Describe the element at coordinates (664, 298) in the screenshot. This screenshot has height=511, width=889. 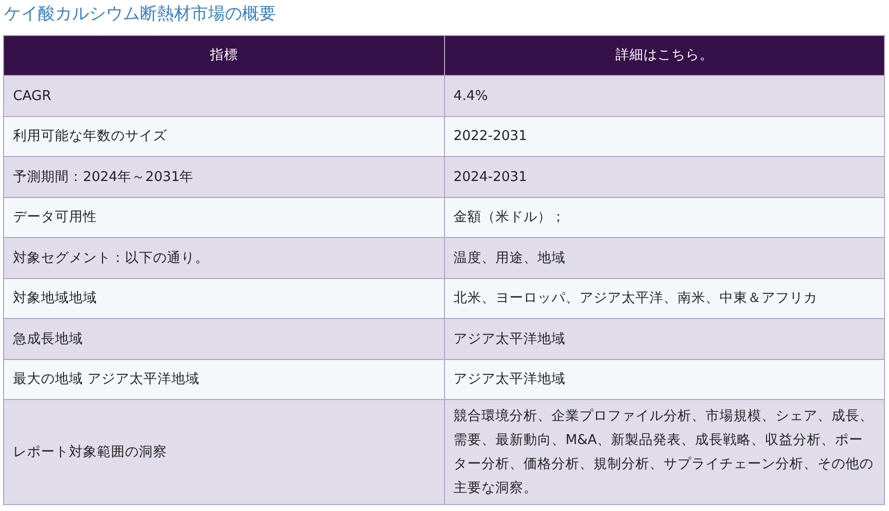
I see `table-cell: 北米、ヨーロッパ、アジア太平洋、南米、中東＆アフリカ` at that location.